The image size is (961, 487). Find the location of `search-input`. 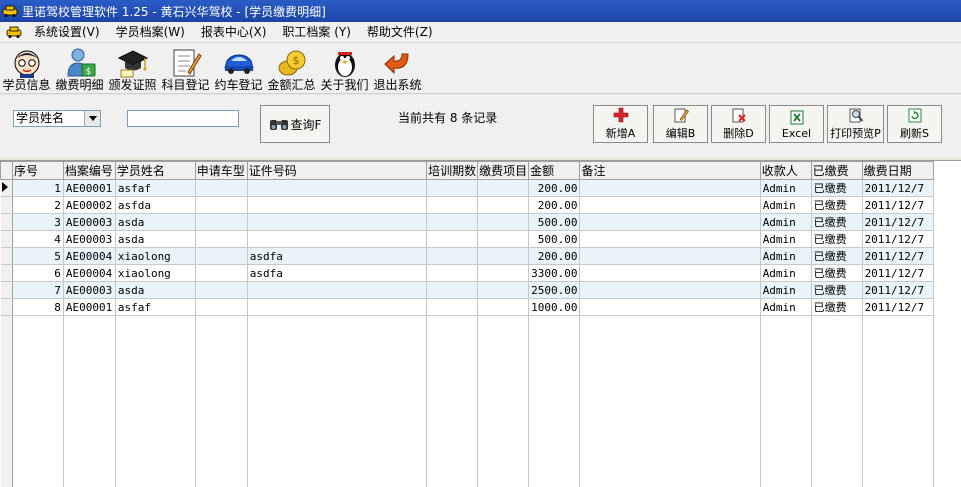

search-input is located at coordinates (185, 118).